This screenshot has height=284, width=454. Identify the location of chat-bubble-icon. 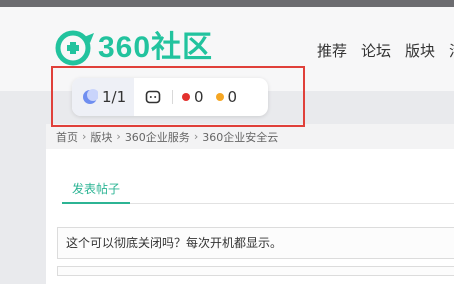
(153, 97).